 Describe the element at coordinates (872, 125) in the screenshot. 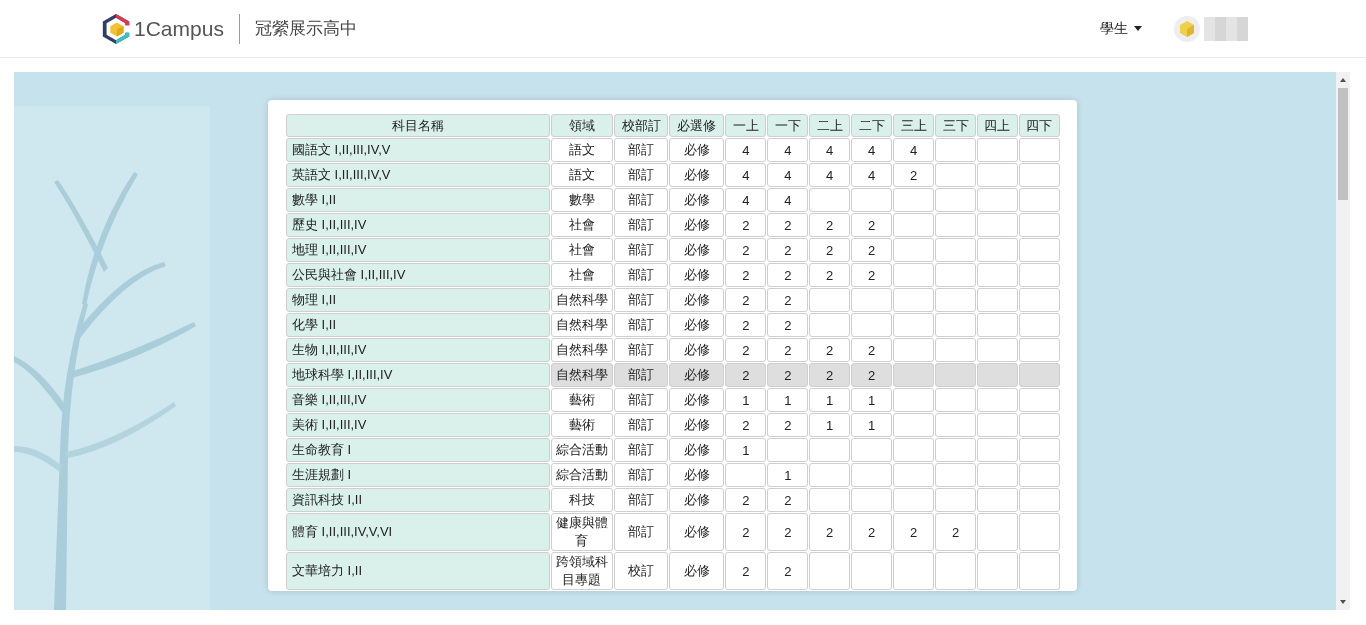

I see `column-header: 二下` at that location.